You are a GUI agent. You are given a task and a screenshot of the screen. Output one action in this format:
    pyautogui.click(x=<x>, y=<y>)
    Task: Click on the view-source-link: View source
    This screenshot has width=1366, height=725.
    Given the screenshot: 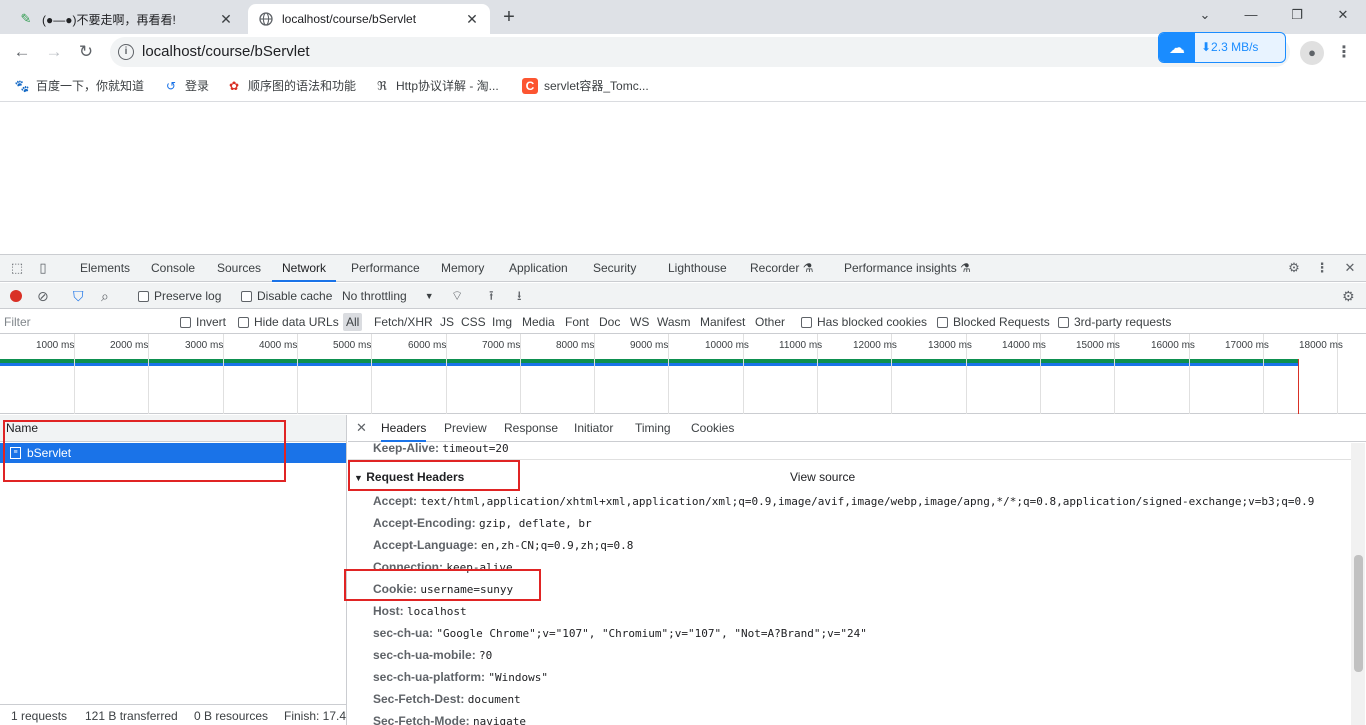 What is the action you would take?
    pyautogui.click(x=822, y=477)
    